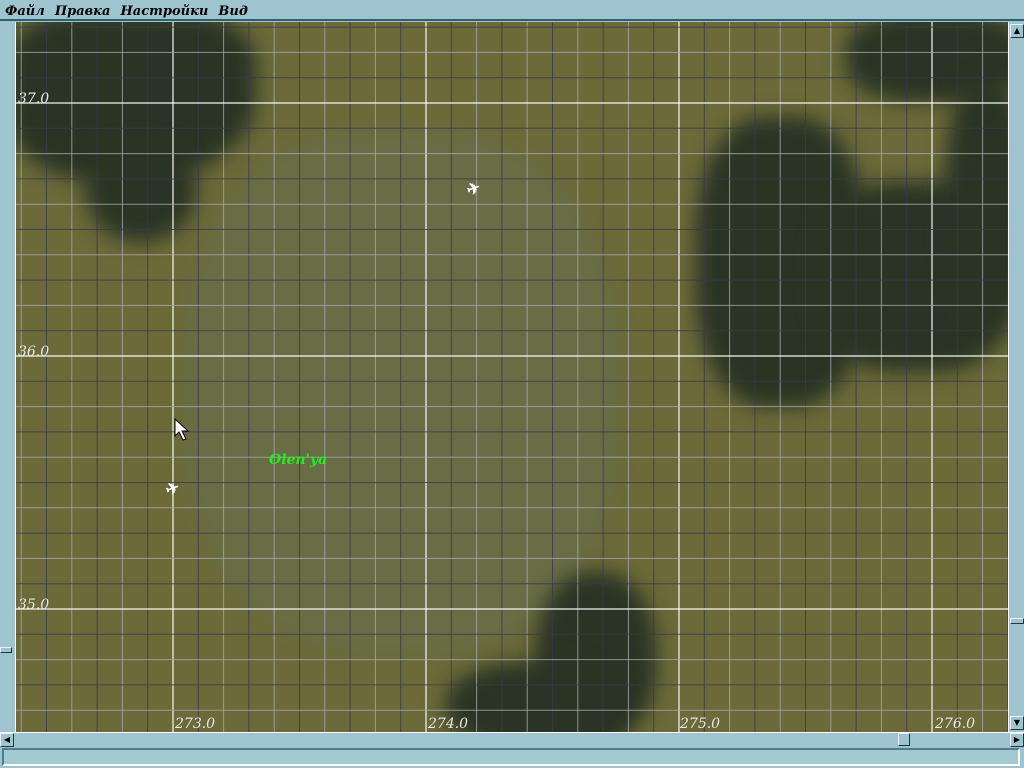  What do you see at coordinates (955, 724) in the screenshot?
I see `longitude-label: 276.0` at bounding box center [955, 724].